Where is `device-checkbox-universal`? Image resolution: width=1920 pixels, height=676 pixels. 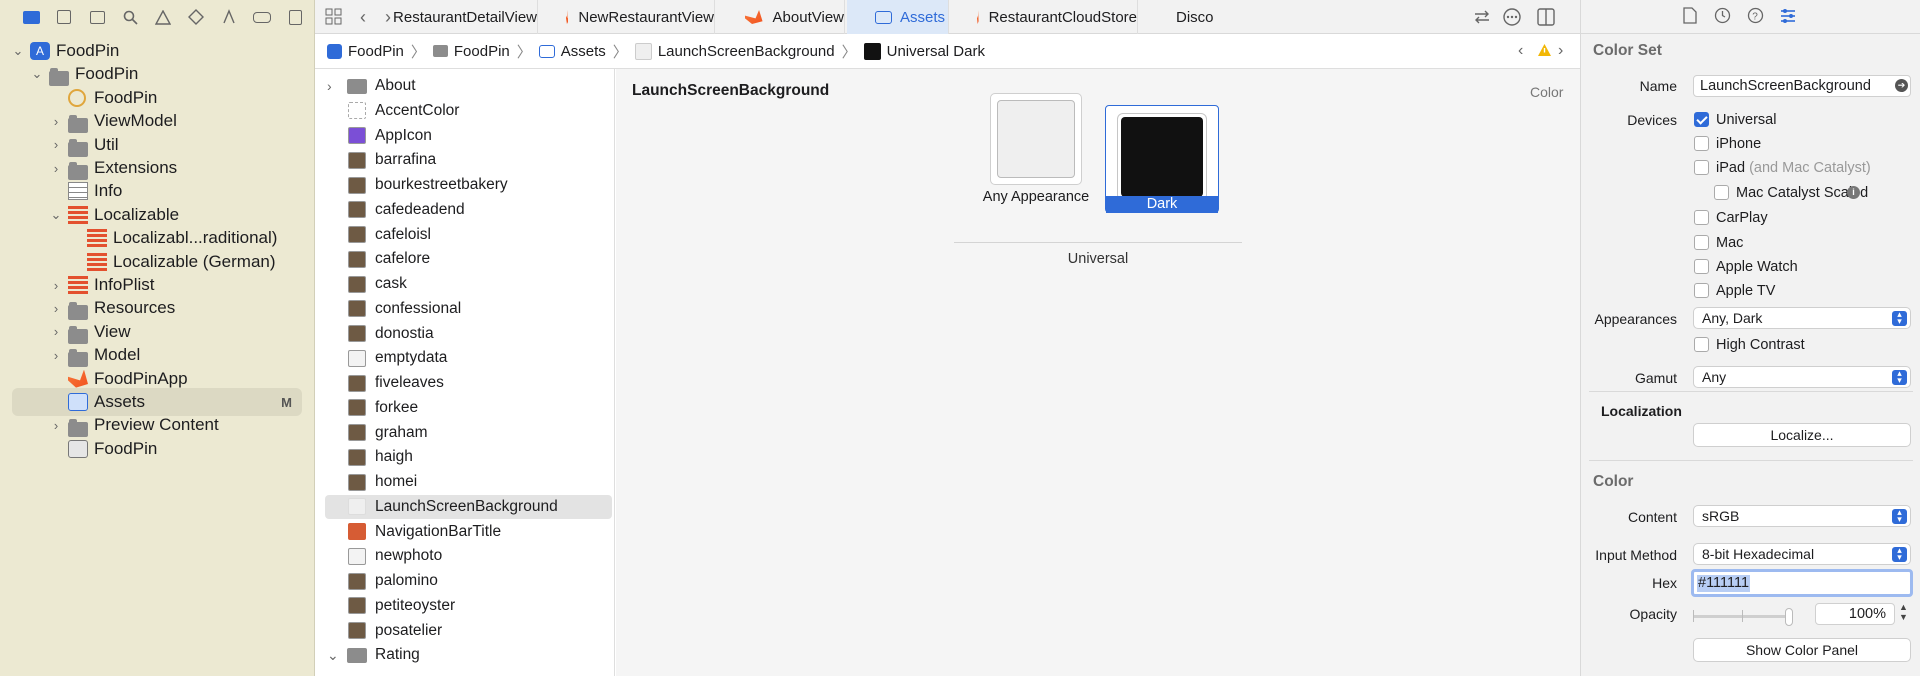 device-checkbox-universal is located at coordinates (1701, 119).